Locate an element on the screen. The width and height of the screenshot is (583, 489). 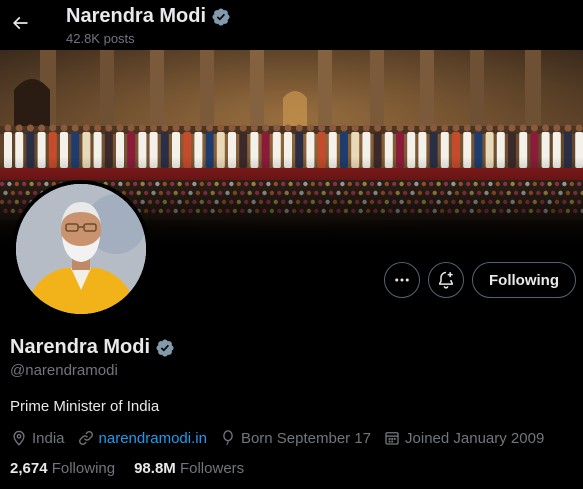
website-item: narendramodi.in is located at coordinates (142, 438).